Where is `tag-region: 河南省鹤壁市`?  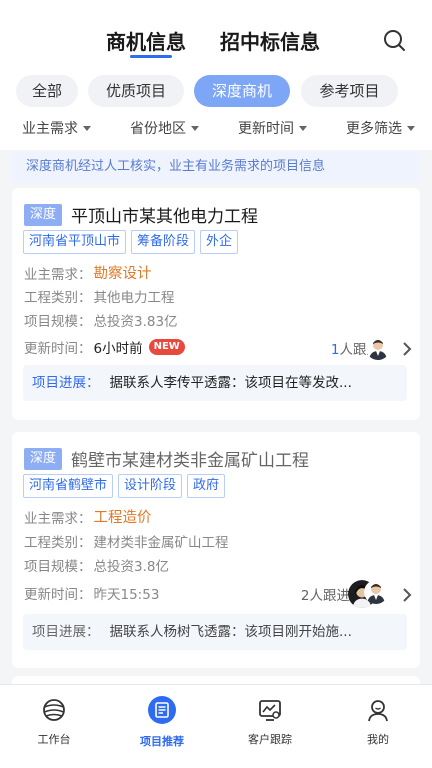
tag-region: 河南省鹤壁市 is located at coordinates (68, 486).